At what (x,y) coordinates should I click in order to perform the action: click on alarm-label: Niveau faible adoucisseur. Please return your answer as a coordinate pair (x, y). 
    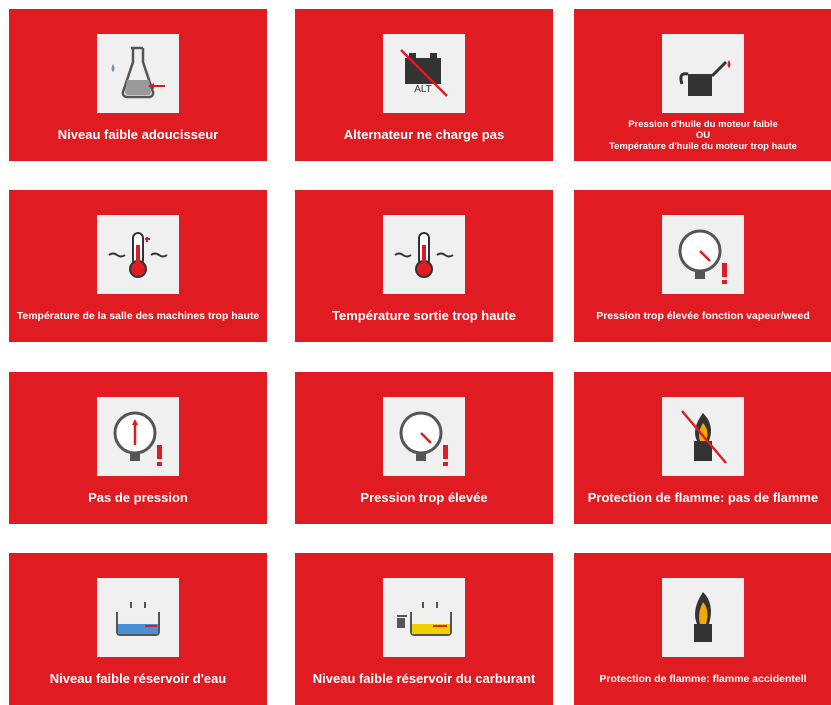
    Looking at the image, I should click on (138, 134).